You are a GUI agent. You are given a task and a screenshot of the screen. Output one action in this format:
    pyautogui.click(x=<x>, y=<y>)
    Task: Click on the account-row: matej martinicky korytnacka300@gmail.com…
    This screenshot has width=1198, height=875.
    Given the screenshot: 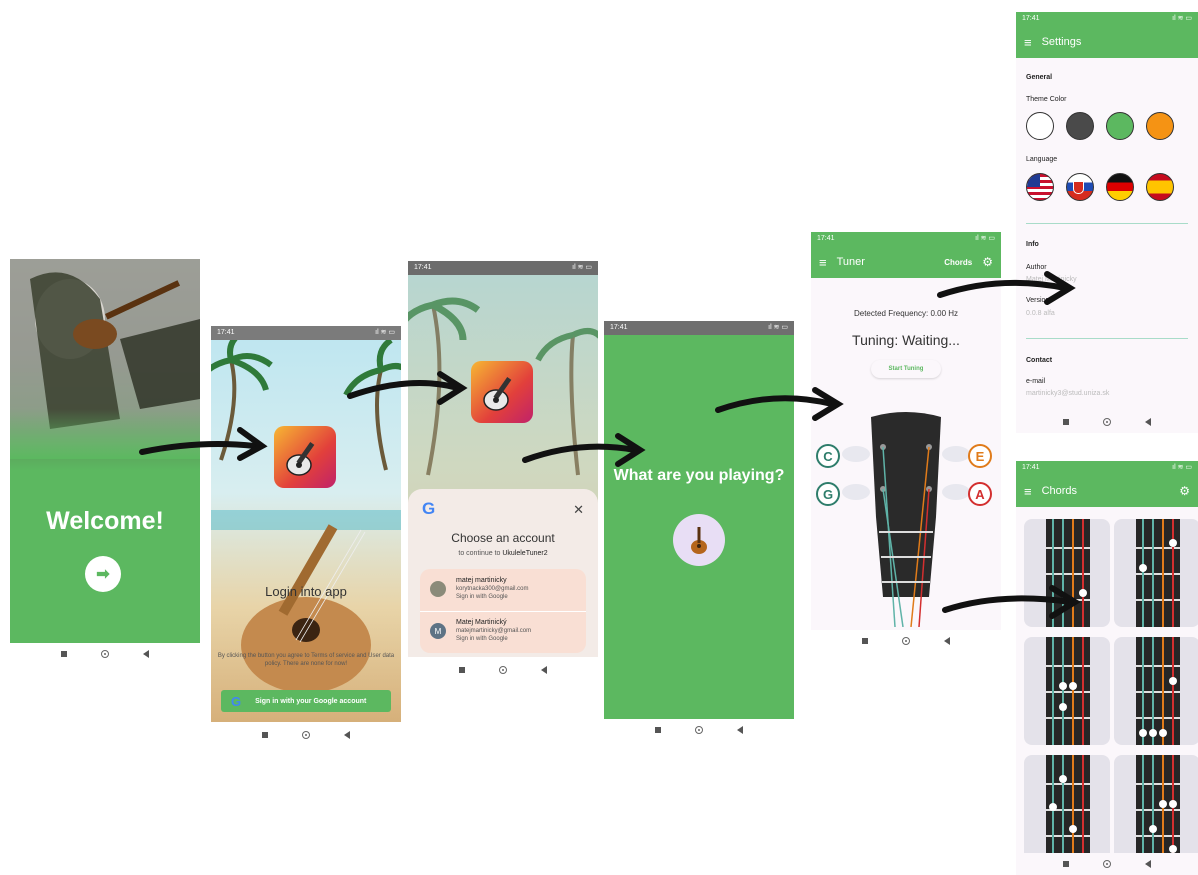 What is the action you would take?
    pyautogui.click(x=503, y=590)
    